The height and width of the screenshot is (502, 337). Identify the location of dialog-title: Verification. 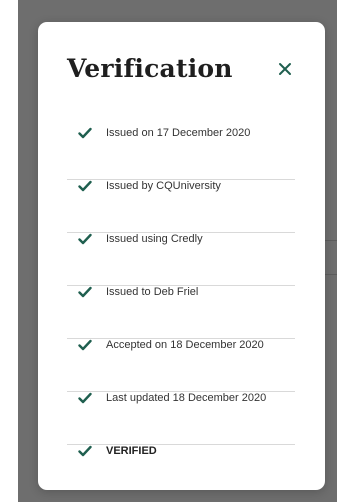
(150, 68).